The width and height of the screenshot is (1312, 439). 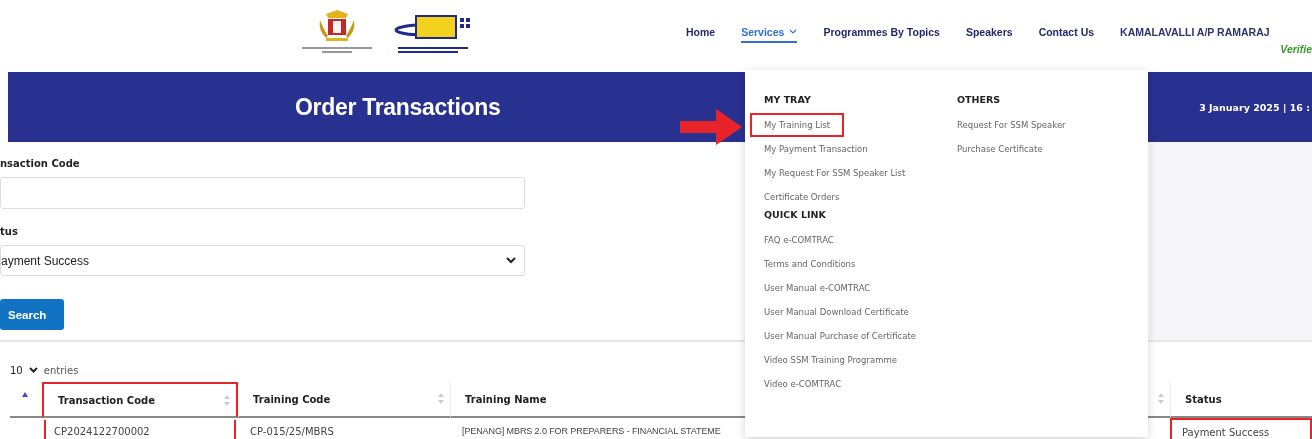 I want to click on search-button: Search, so click(x=32, y=314).